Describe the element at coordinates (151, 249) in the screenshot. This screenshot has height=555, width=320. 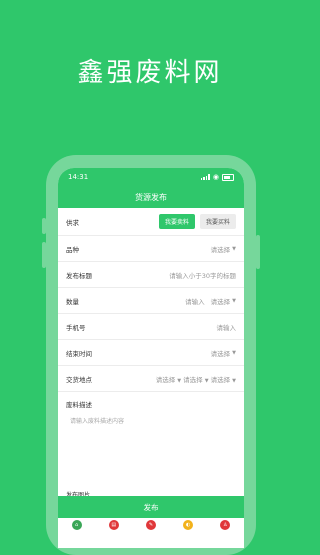
I see `variety-row: 品种 请选择 ▼` at that location.